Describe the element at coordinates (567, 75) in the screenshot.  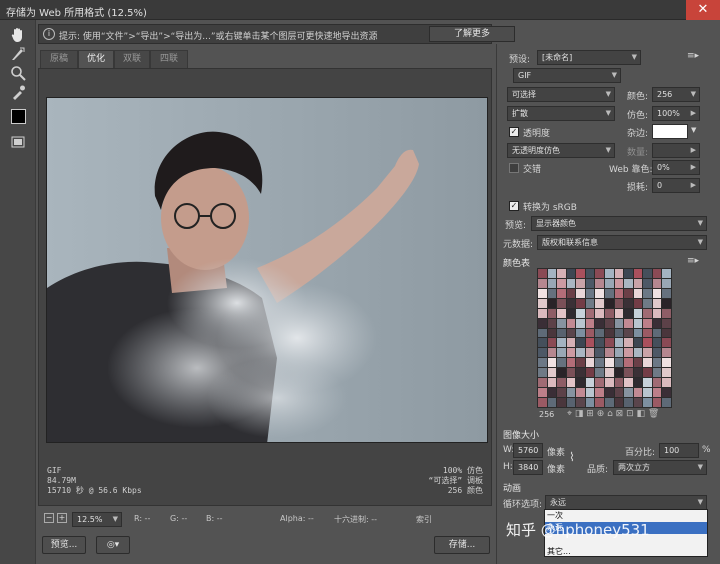
I see `format-select: GIF ▼` at that location.